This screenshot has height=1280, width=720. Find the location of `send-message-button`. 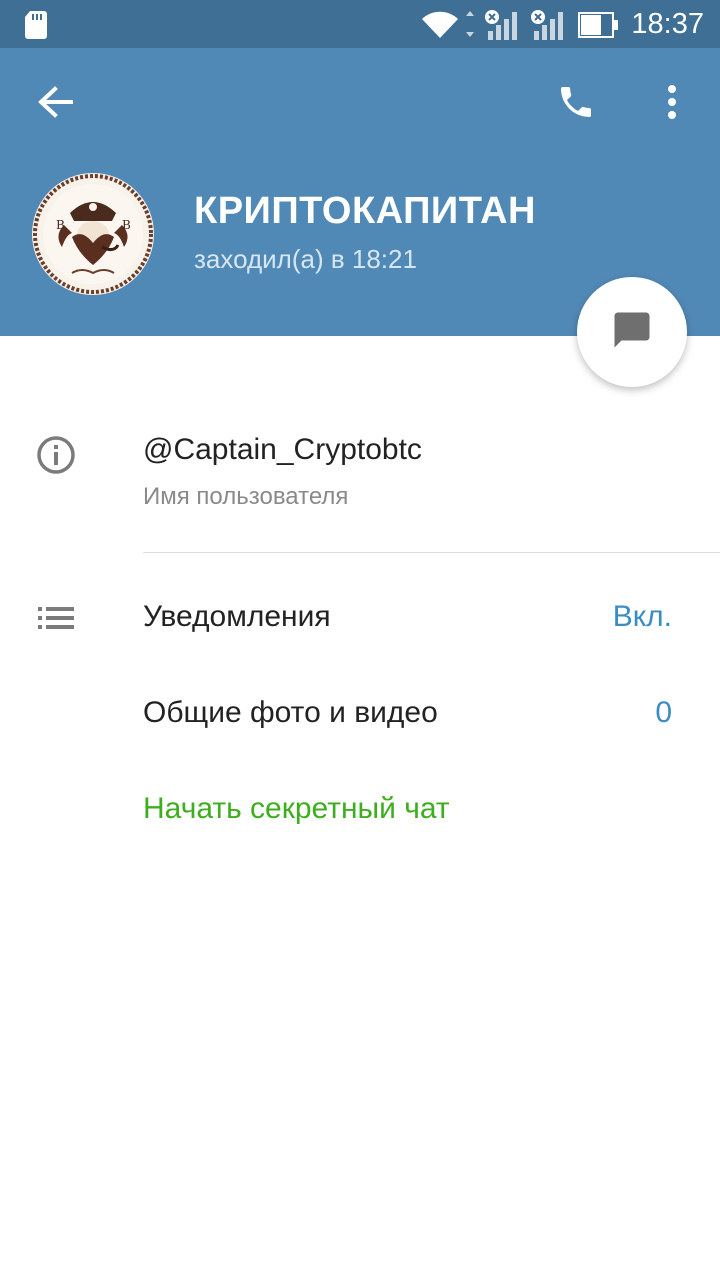

send-message-button is located at coordinates (632, 332).